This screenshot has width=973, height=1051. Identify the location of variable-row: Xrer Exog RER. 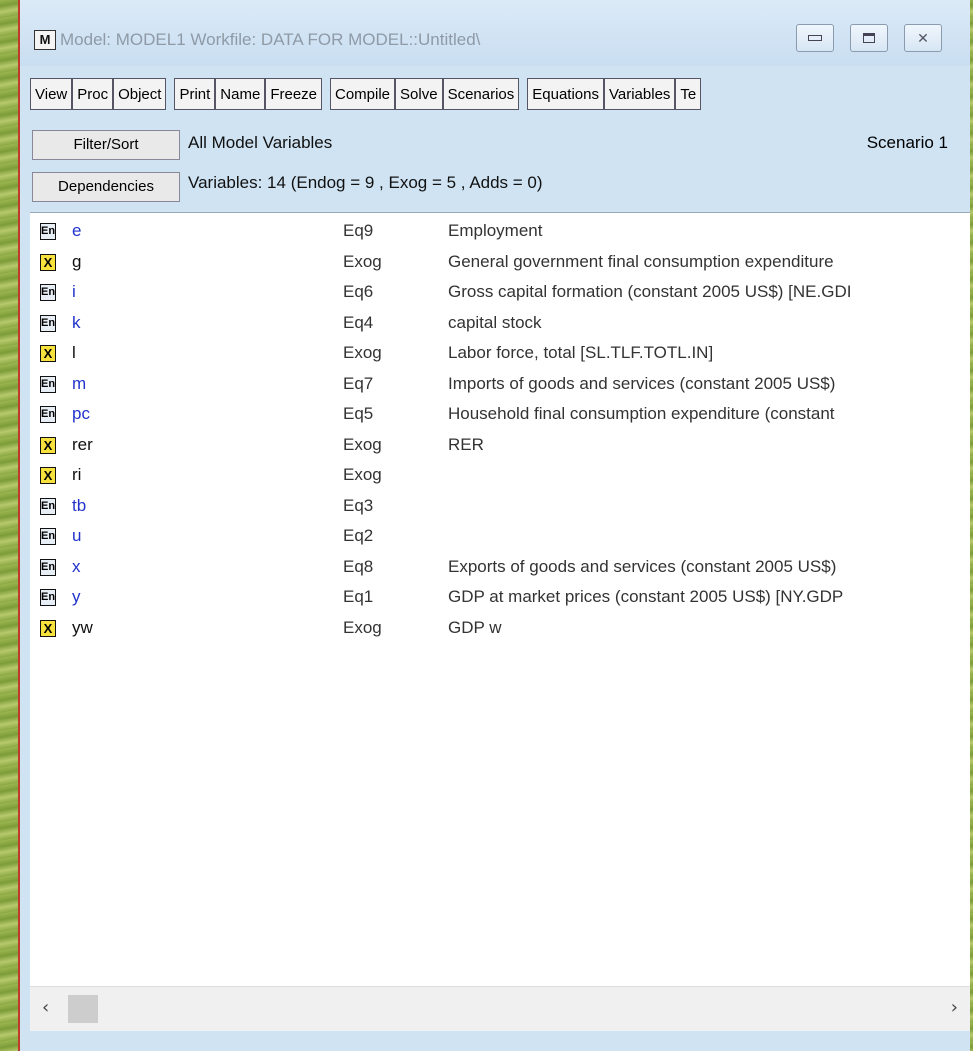
(500, 448).